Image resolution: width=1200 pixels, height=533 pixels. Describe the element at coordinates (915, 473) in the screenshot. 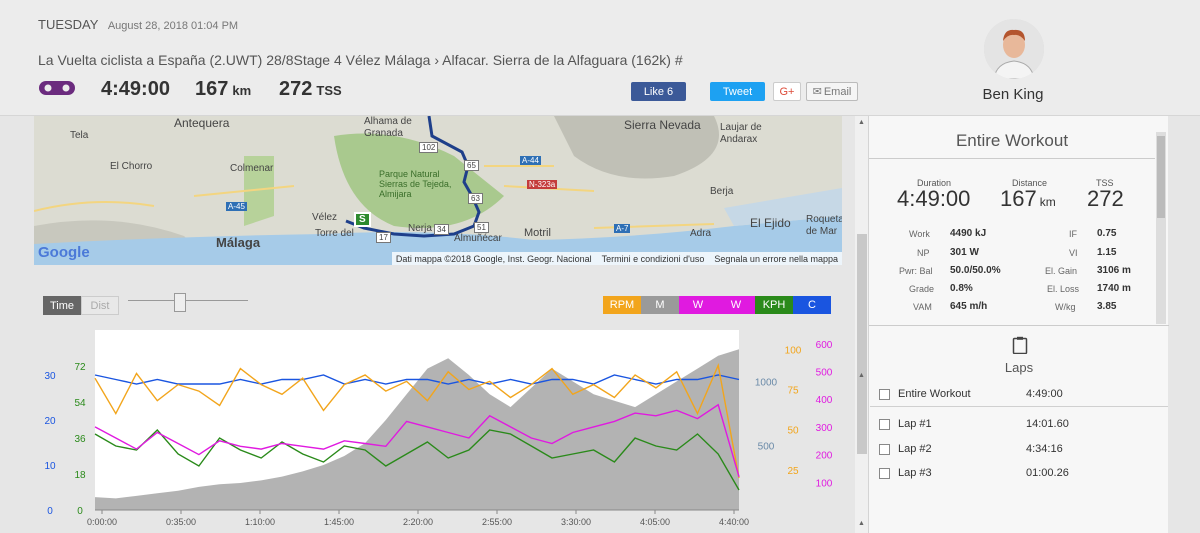

I see `lap-name: Lap #3` at that location.